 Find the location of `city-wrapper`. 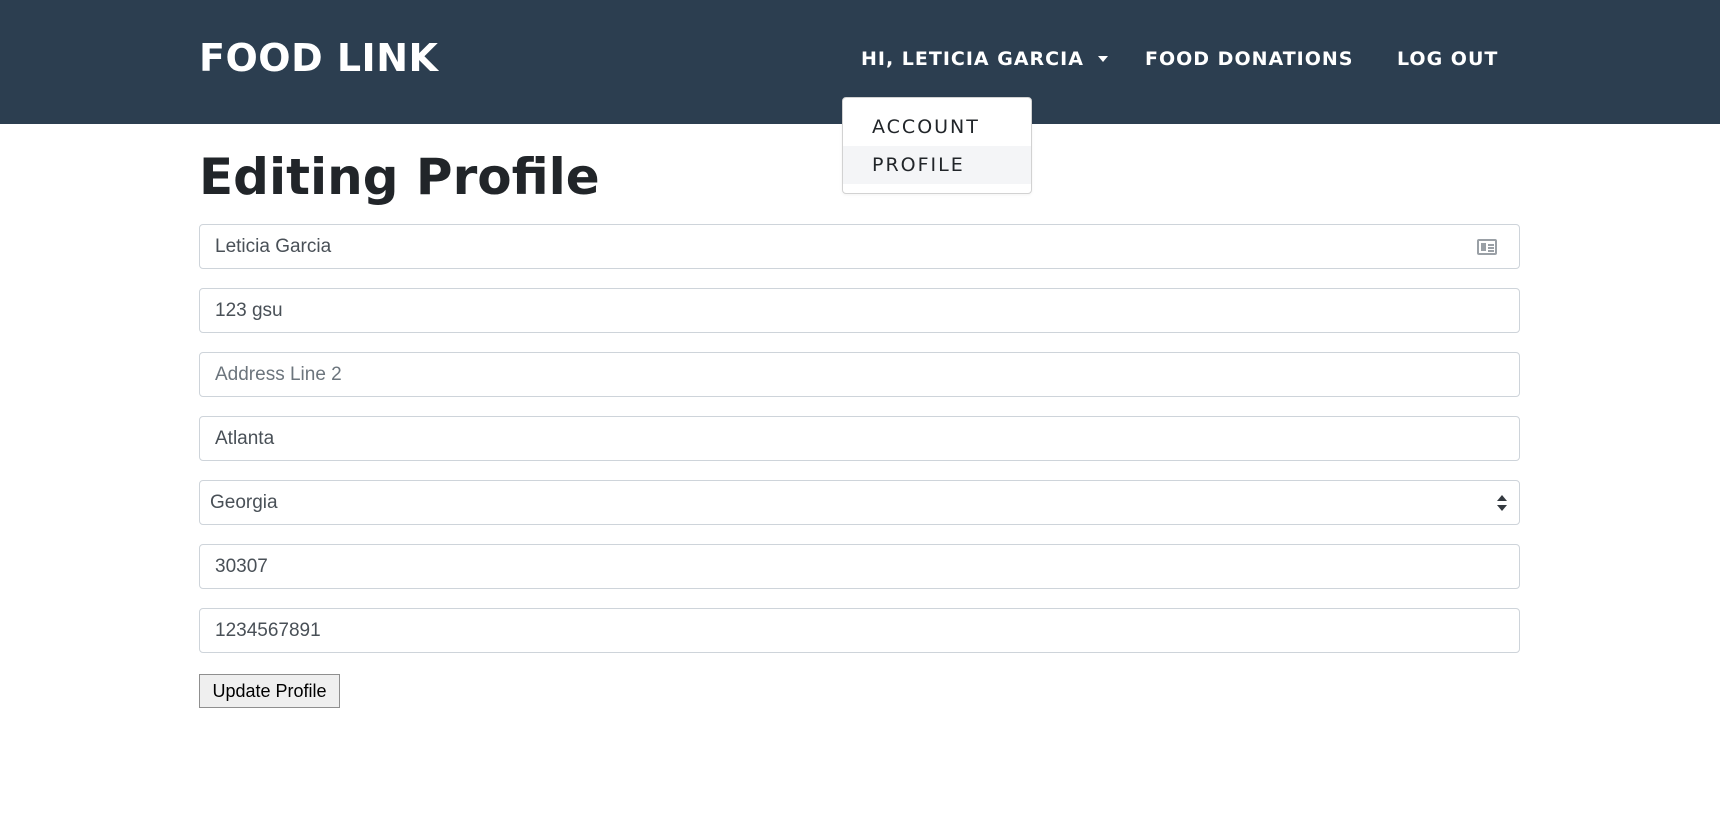

city-wrapper is located at coordinates (859, 438).